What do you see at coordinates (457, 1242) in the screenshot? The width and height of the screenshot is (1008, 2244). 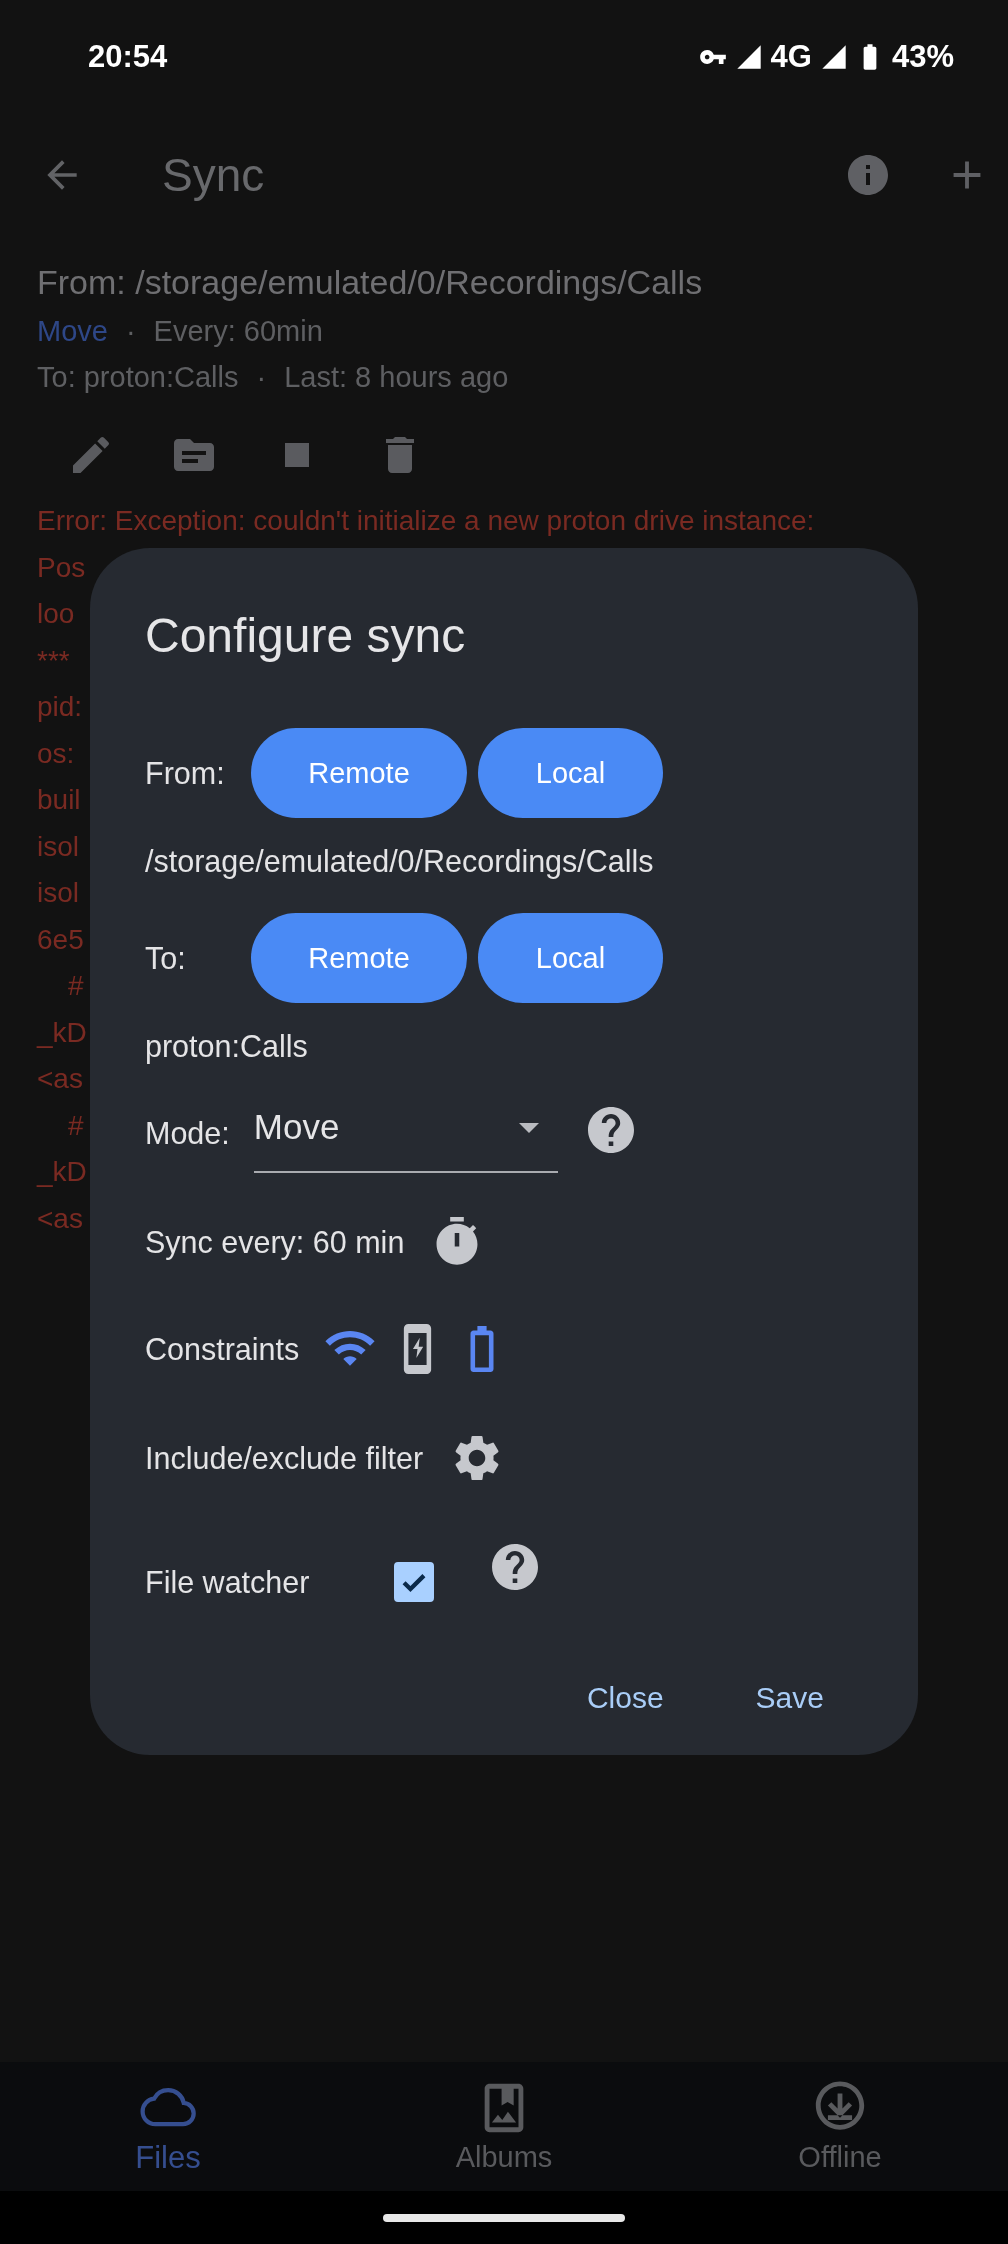 I see `stopwatch-icon` at bounding box center [457, 1242].